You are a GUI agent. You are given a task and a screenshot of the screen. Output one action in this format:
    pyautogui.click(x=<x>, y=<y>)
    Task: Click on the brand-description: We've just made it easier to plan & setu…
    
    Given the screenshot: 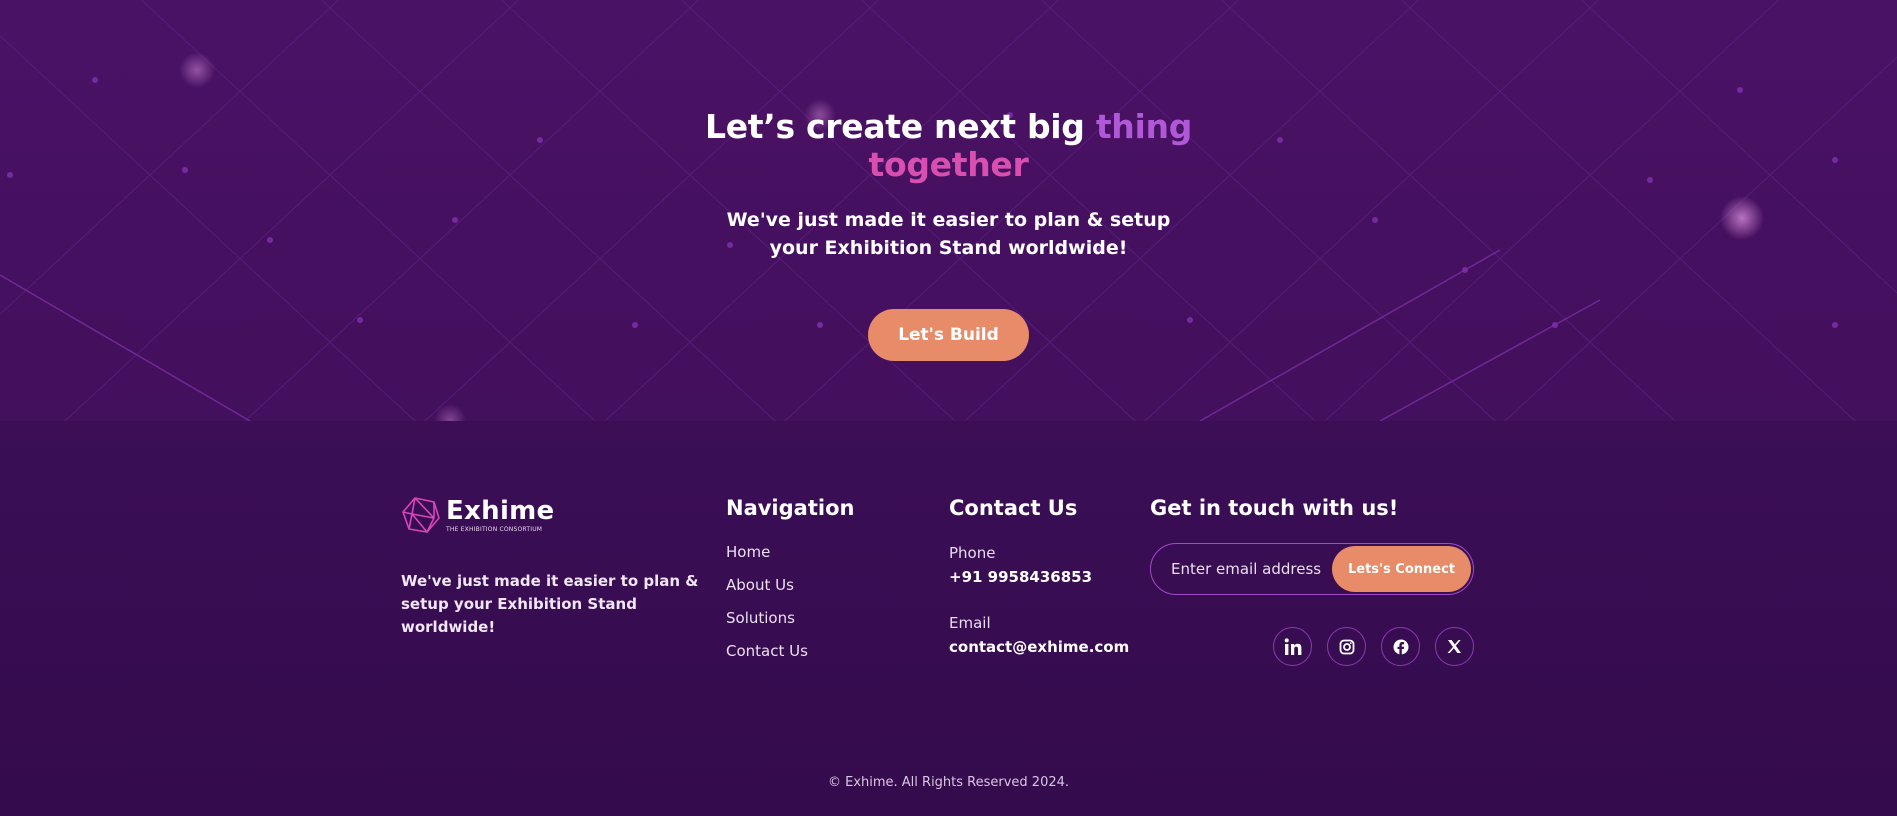 What is the action you would take?
    pyautogui.click(x=550, y=604)
    